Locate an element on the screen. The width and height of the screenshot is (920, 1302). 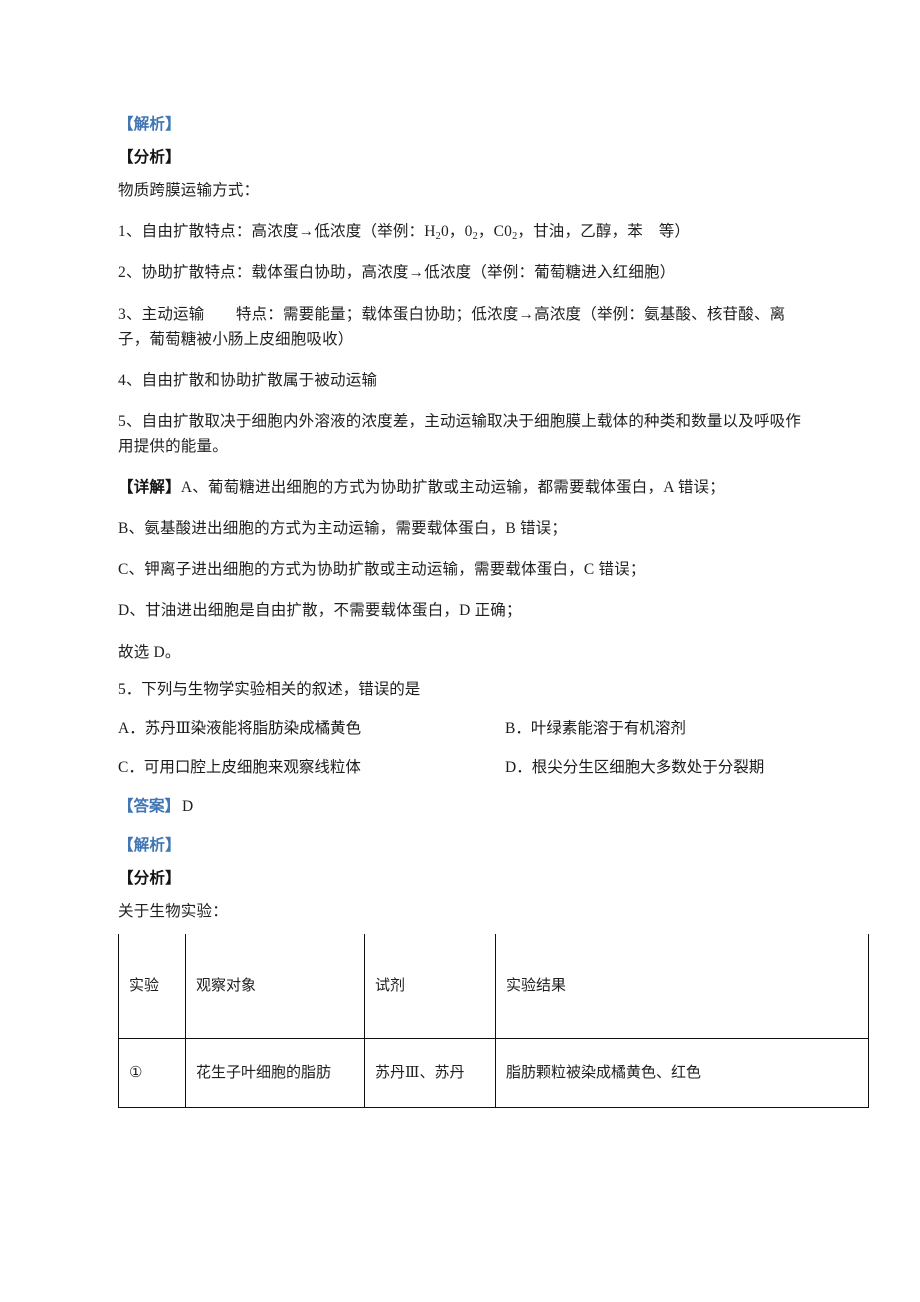
option-c: C．可用口腔上皮细胞来观察线粒体 is located at coordinates (311, 767).